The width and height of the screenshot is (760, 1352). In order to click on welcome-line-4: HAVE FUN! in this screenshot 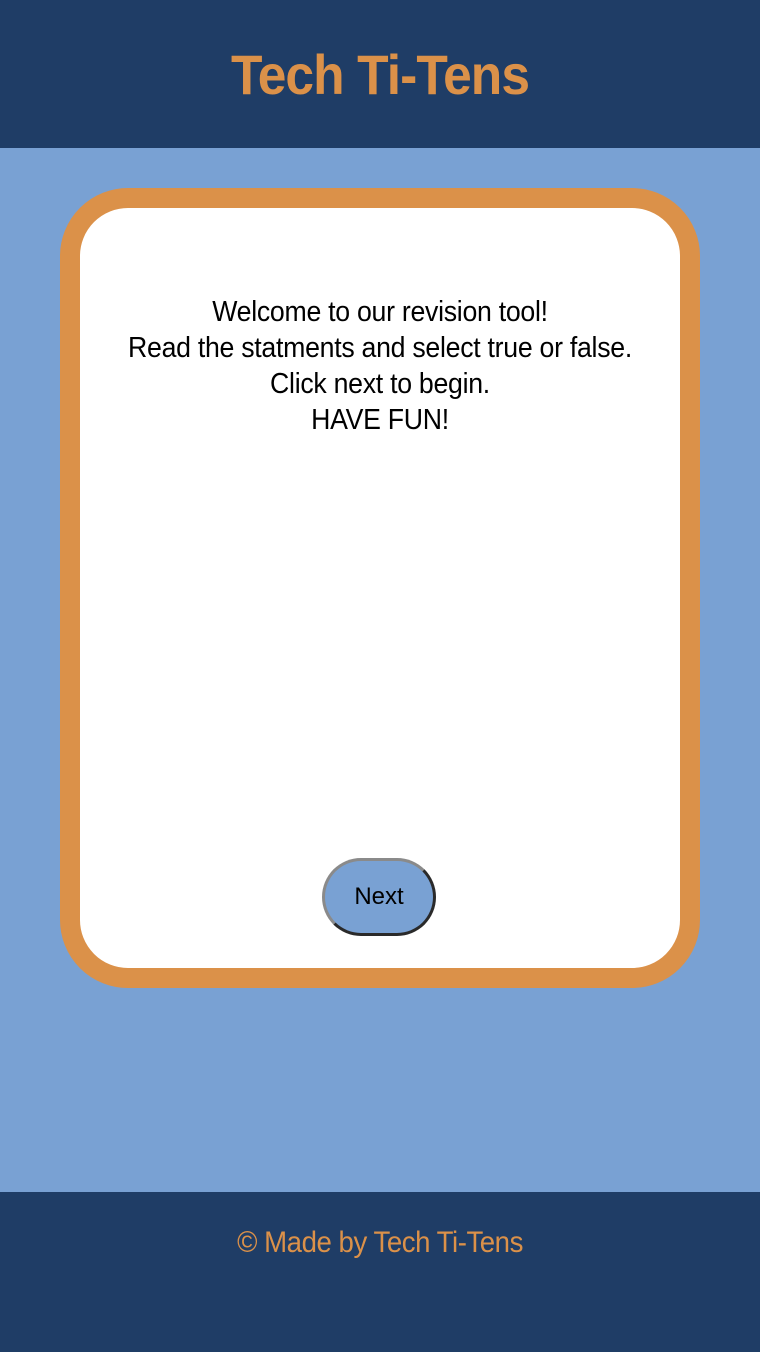, I will do `click(380, 420)`.